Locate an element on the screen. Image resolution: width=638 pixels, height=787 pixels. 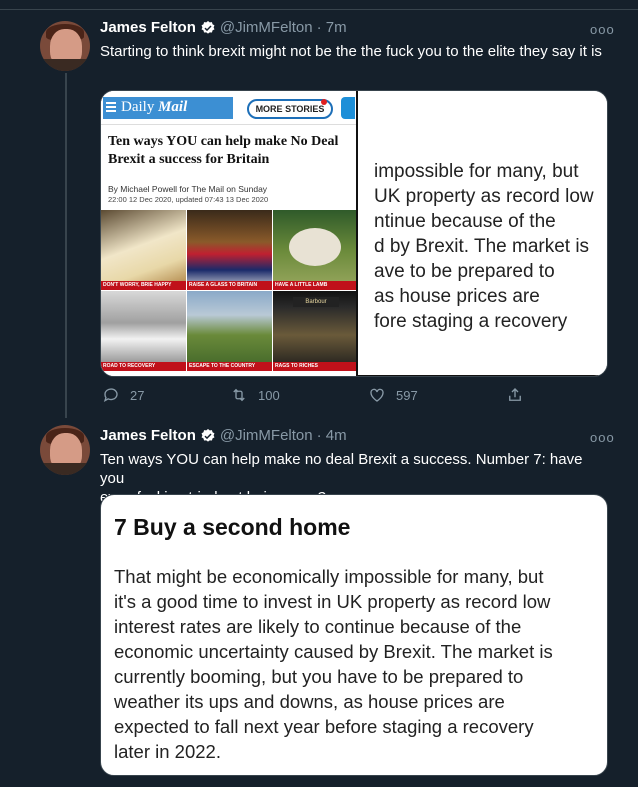
more-stories-button: MORE STORIES is located at coordinates (290, 109).